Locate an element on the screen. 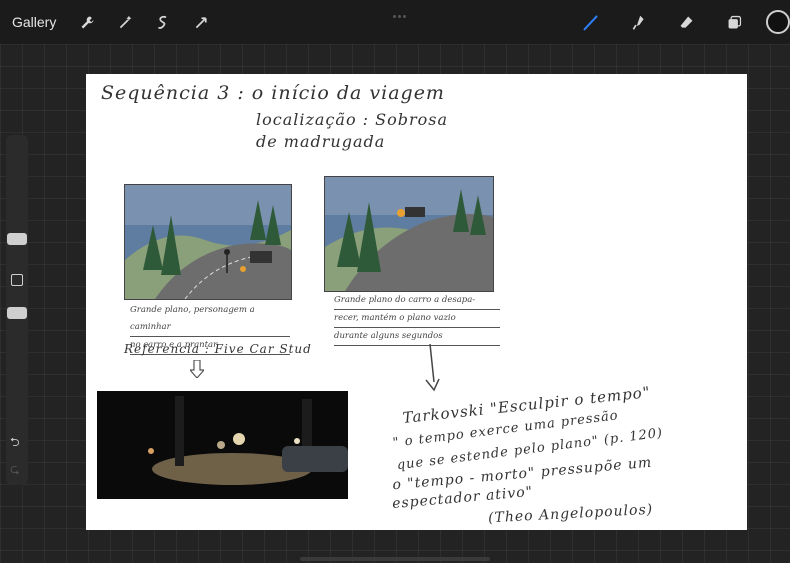 Image resolution: width=790 pixels, height=563 pixels. title-line-3: de madrugada is located at coordinates (321, 141).